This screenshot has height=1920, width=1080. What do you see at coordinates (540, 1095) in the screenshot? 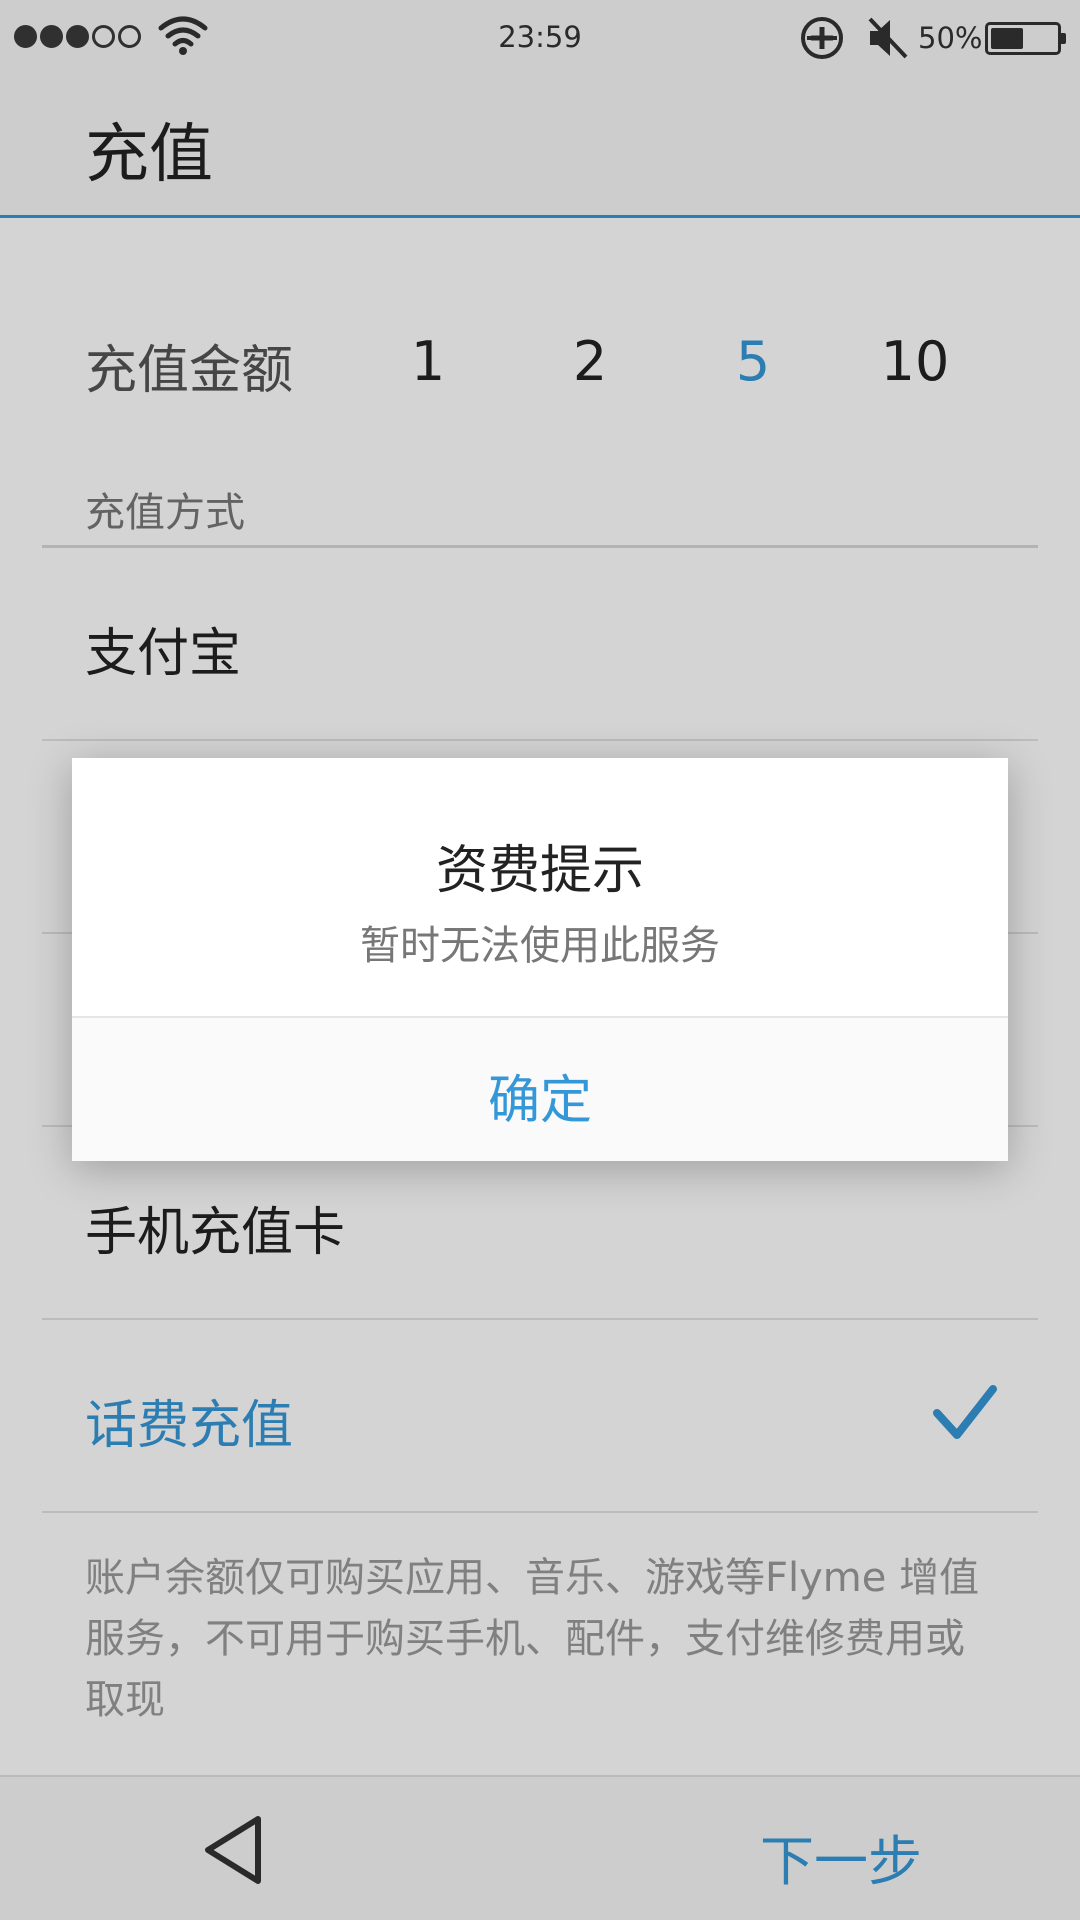
I see `confirm-button: 确定` at bounding box center [540, 1095].